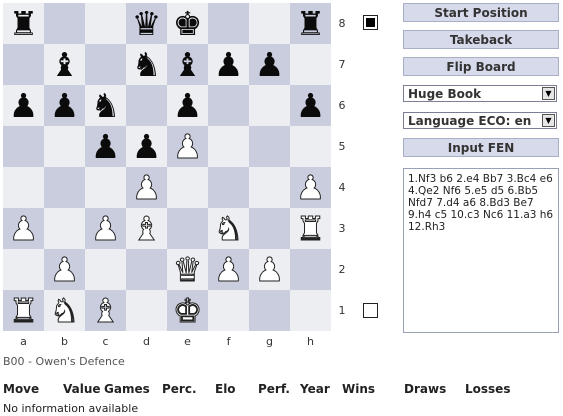 This screenshot has width=563, height=416. I want to click on input-fen-button: Input FEN, so click(481, 147).